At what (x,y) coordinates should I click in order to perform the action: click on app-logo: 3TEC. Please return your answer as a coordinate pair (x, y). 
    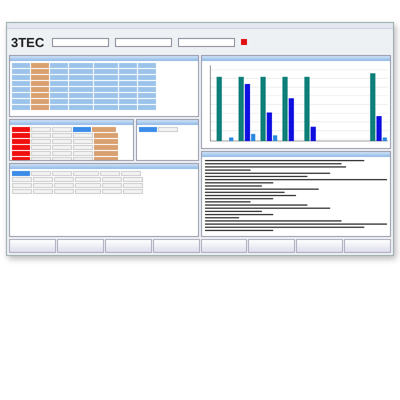
    Looking at the image, I should click on (27, 42).